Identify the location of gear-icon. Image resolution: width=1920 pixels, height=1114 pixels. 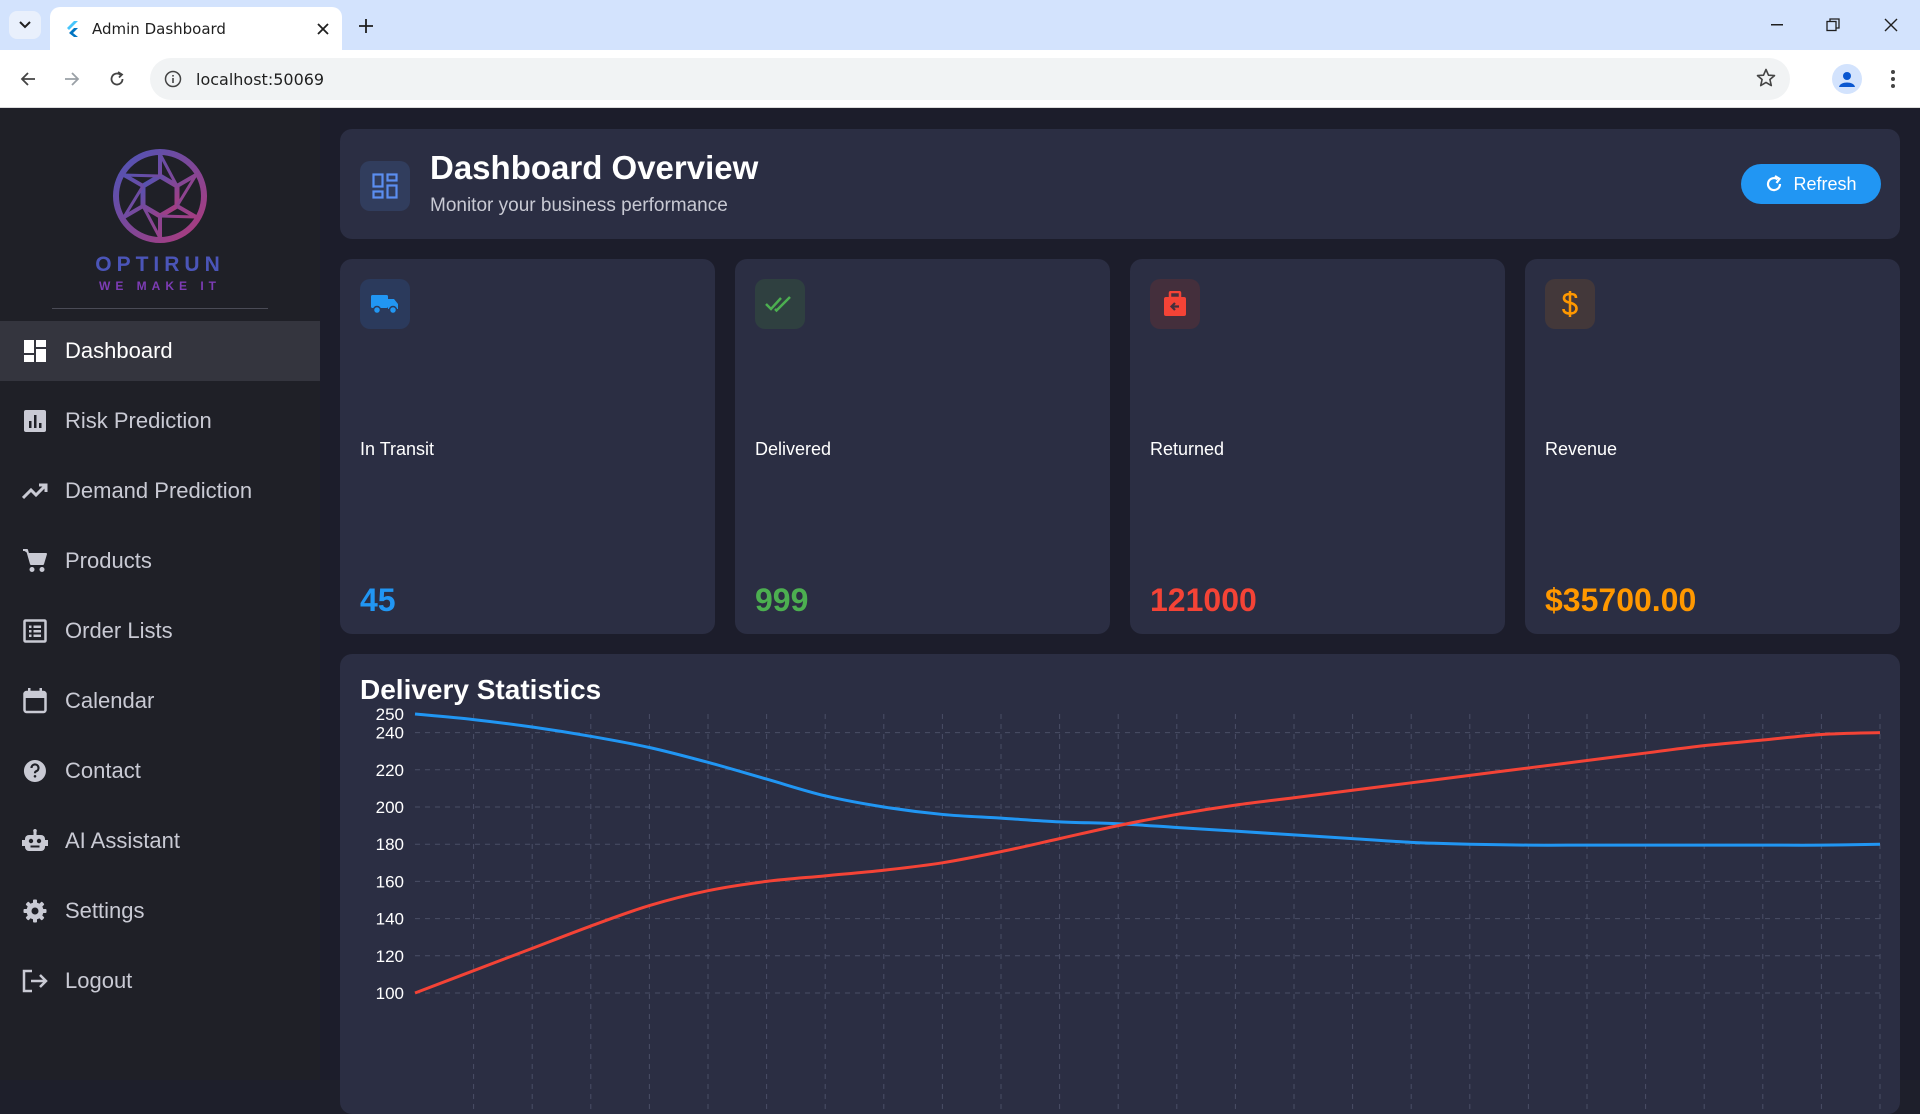
(35, 911).